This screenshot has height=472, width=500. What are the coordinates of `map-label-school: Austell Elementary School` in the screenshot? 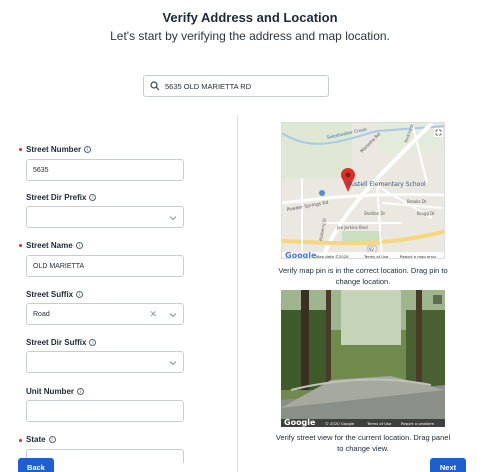 It's located at (386, 184).